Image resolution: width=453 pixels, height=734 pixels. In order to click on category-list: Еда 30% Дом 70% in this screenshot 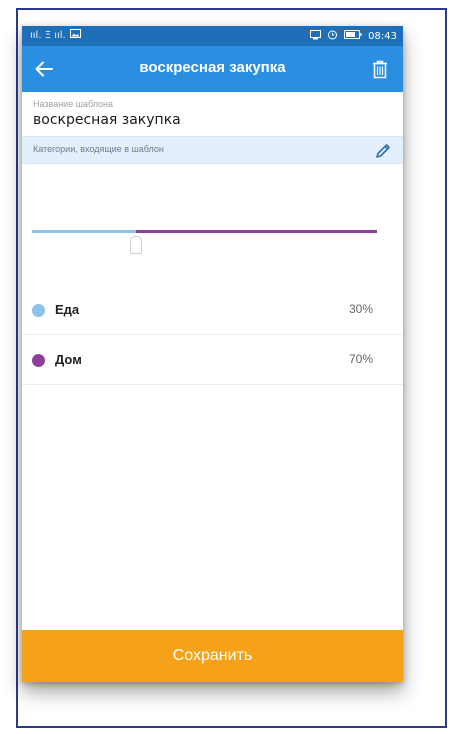, I will do `click(212, 335)`.